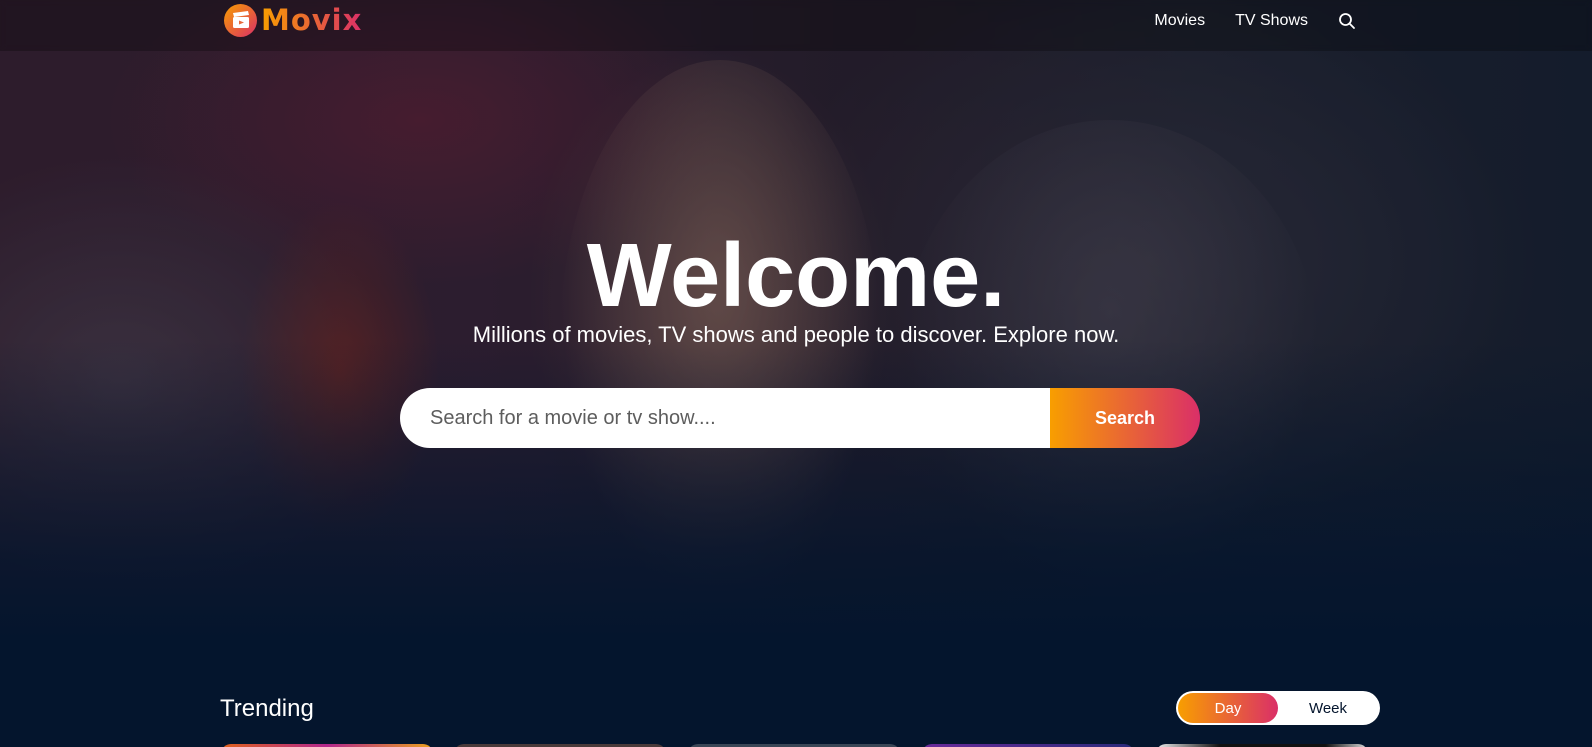  I want to click on site-header: Movix Movies TV Shows, so click(796, 25).